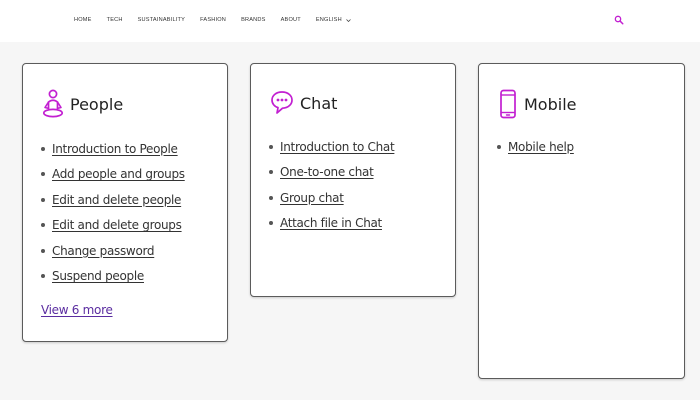 The image size is (700, 400). Describe the element at coordinates (327, 172) in the screenshot. I see `link-one-to-one-chat: One-to-one chat` at that location.